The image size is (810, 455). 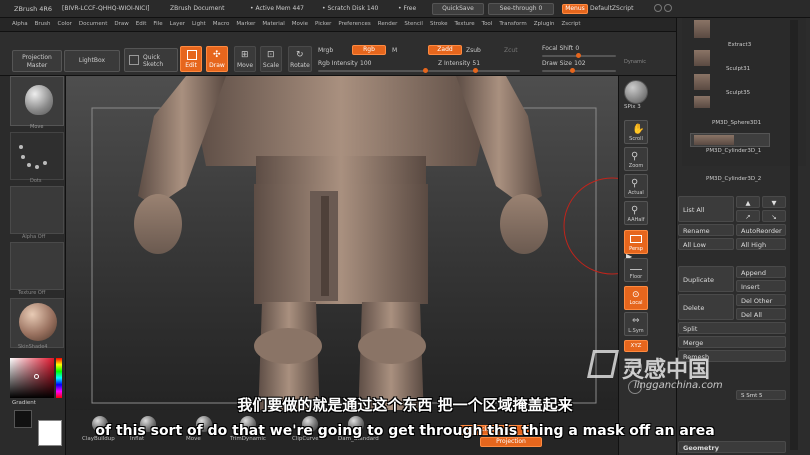 What do you see at coordinates (487, 24) in the screenshot?
I see `menu-item-tool: Tool` at bounding box center [487, 24].